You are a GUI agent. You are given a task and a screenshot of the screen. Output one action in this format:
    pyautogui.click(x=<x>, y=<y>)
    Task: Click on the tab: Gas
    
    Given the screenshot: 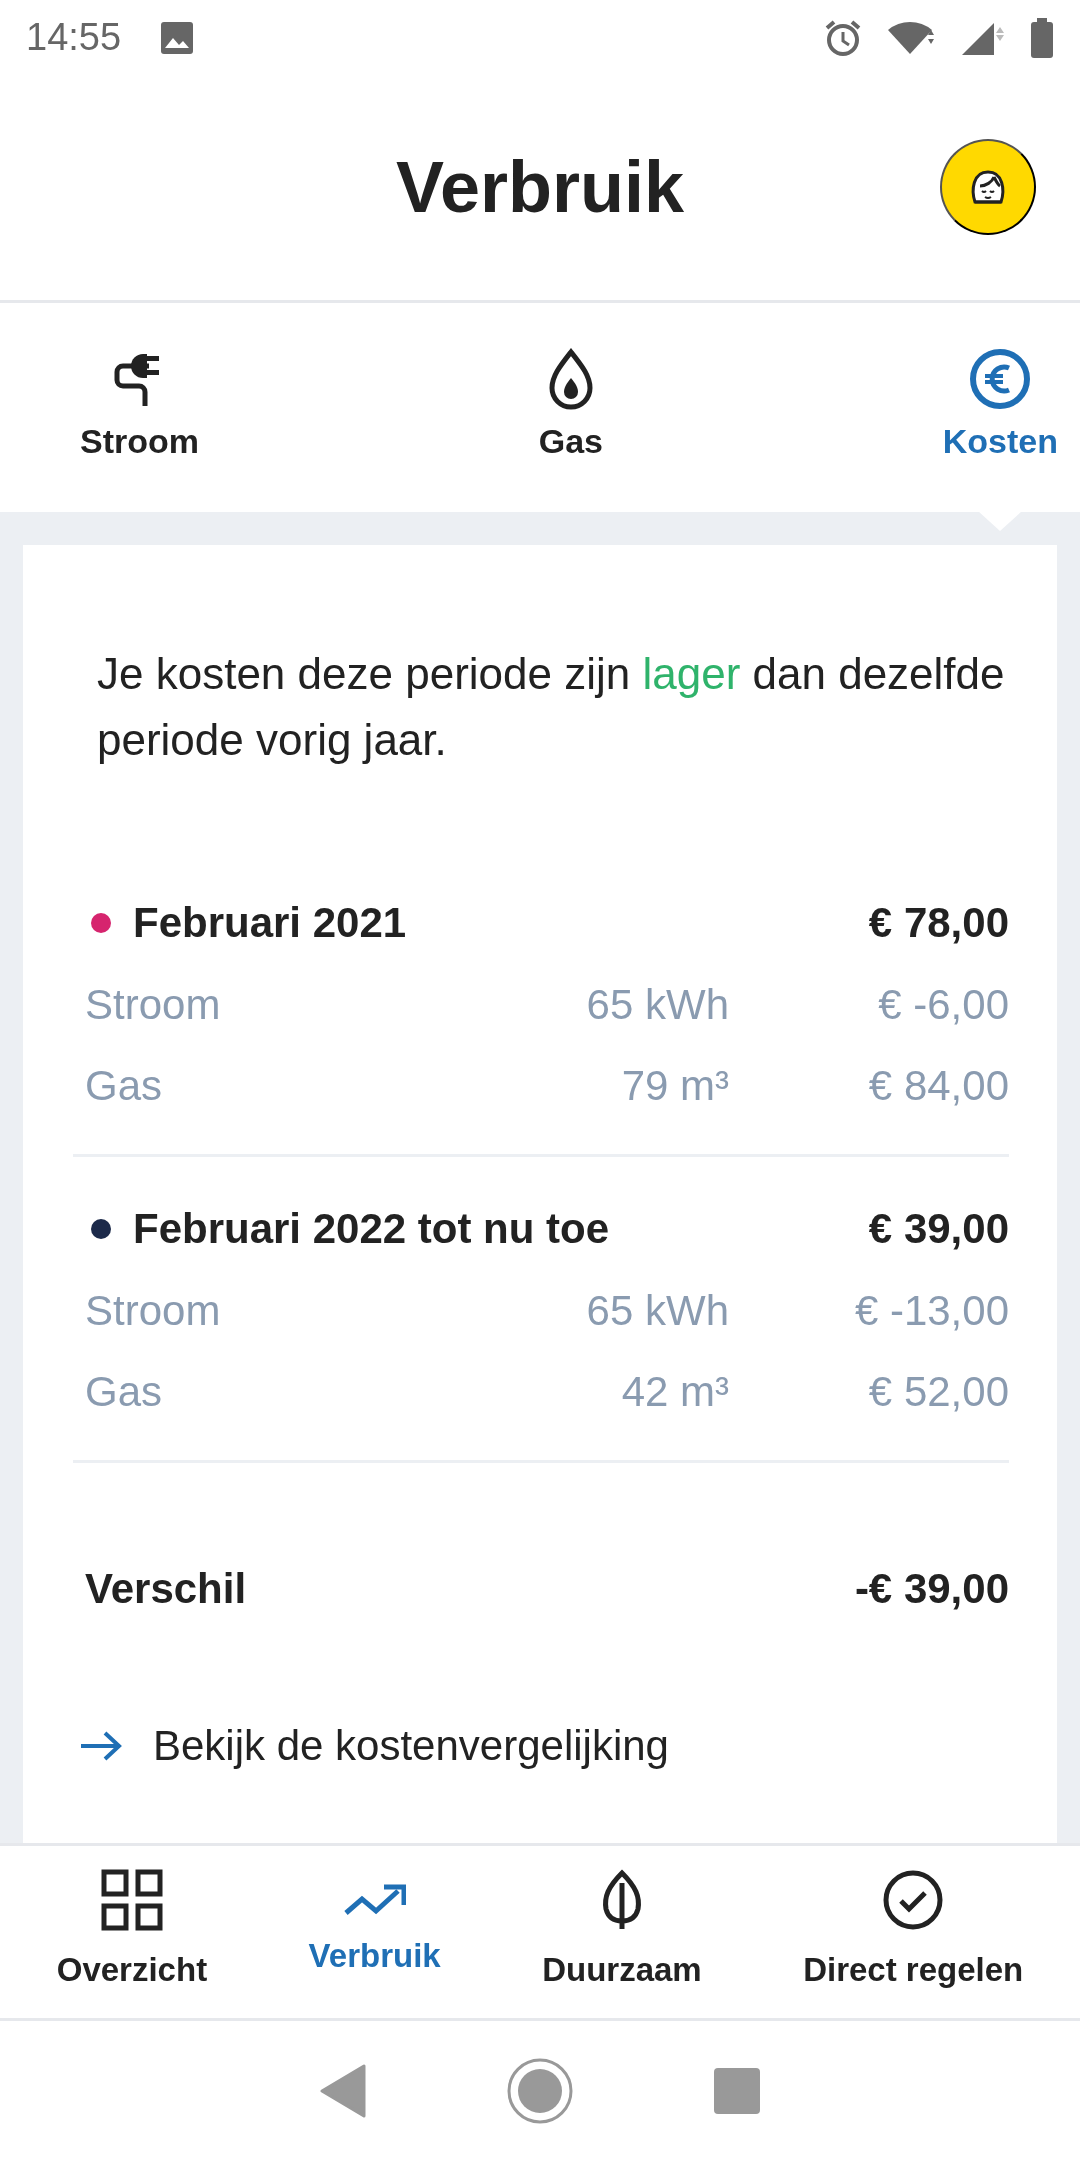 What is the action you would take?
    pyautogui.click(x=570, y=407)
    